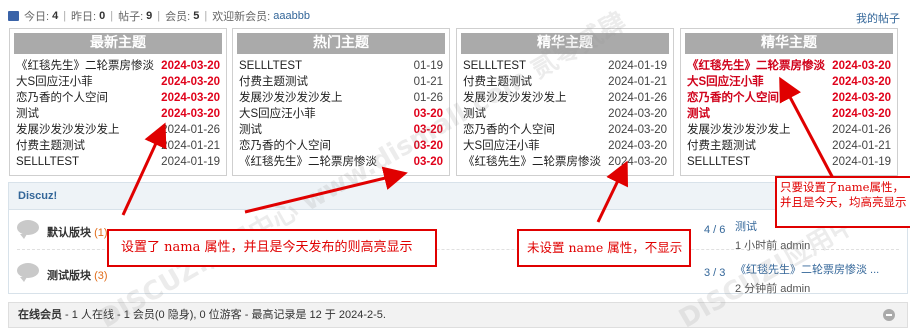 The width and height of the screenshot is (910, 335). I want to click on thread-date: 01-19, so click(428, 66).